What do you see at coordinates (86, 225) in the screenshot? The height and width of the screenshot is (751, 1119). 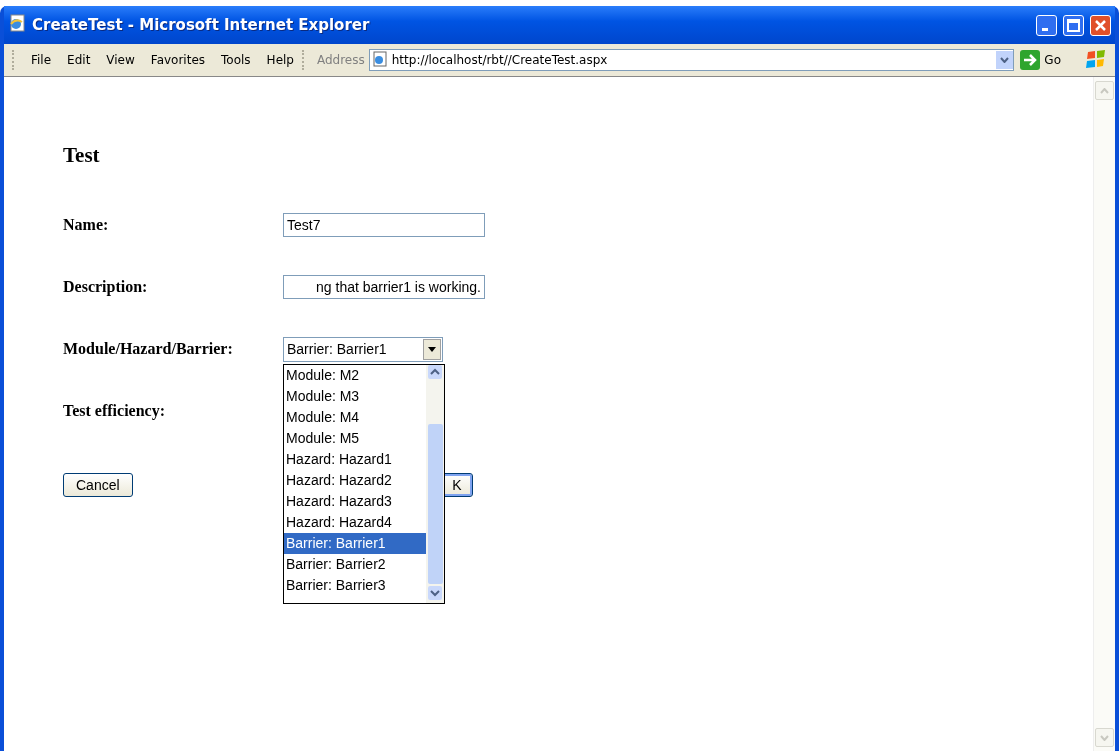 I see `field-label: Name:` at bounding box center [86, 225].